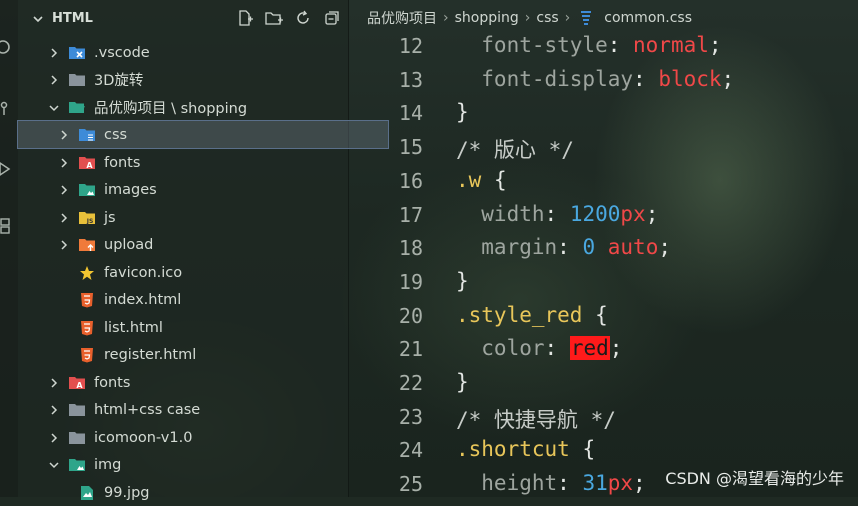 The width and height of the screenshot is (858, 506). What do you see at coordinates (245, 18) in the screenshot?
I see `new-file-icon` at bounding box center [245, 18].